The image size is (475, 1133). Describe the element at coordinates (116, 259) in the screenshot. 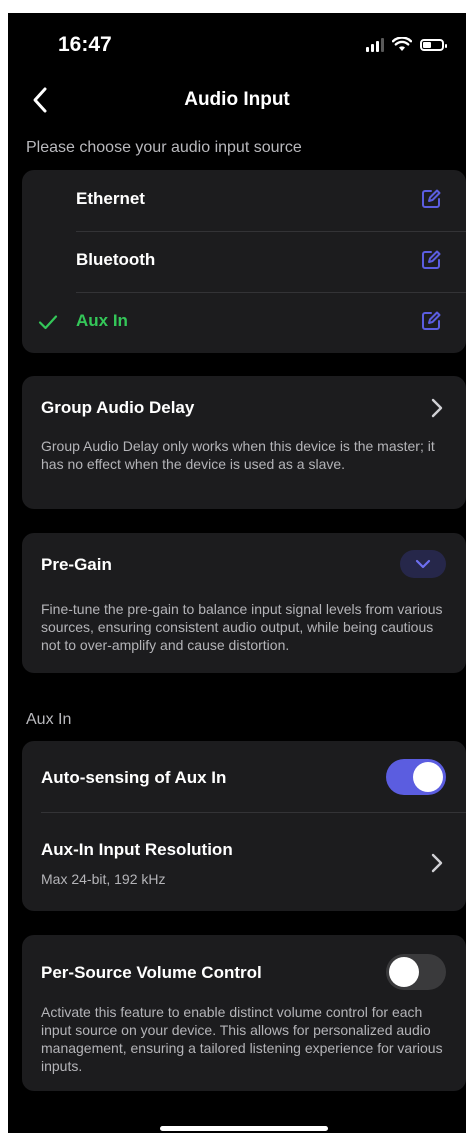

I see `source-label: Bluetooth` at that location.